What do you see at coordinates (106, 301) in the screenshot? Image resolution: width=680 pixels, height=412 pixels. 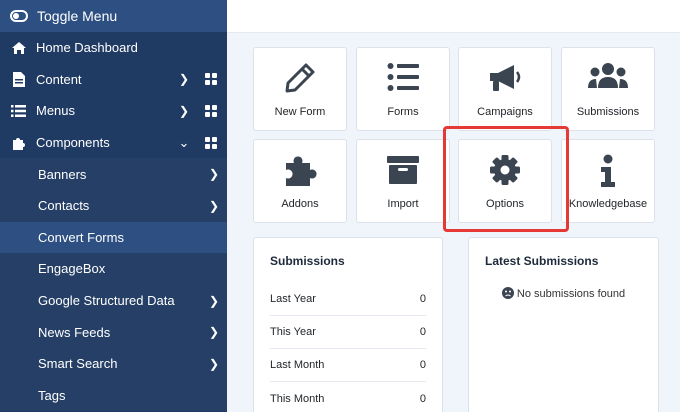 I see `sidebar-subitem-label: Google Structured Data` at bounding box center [106, 301].